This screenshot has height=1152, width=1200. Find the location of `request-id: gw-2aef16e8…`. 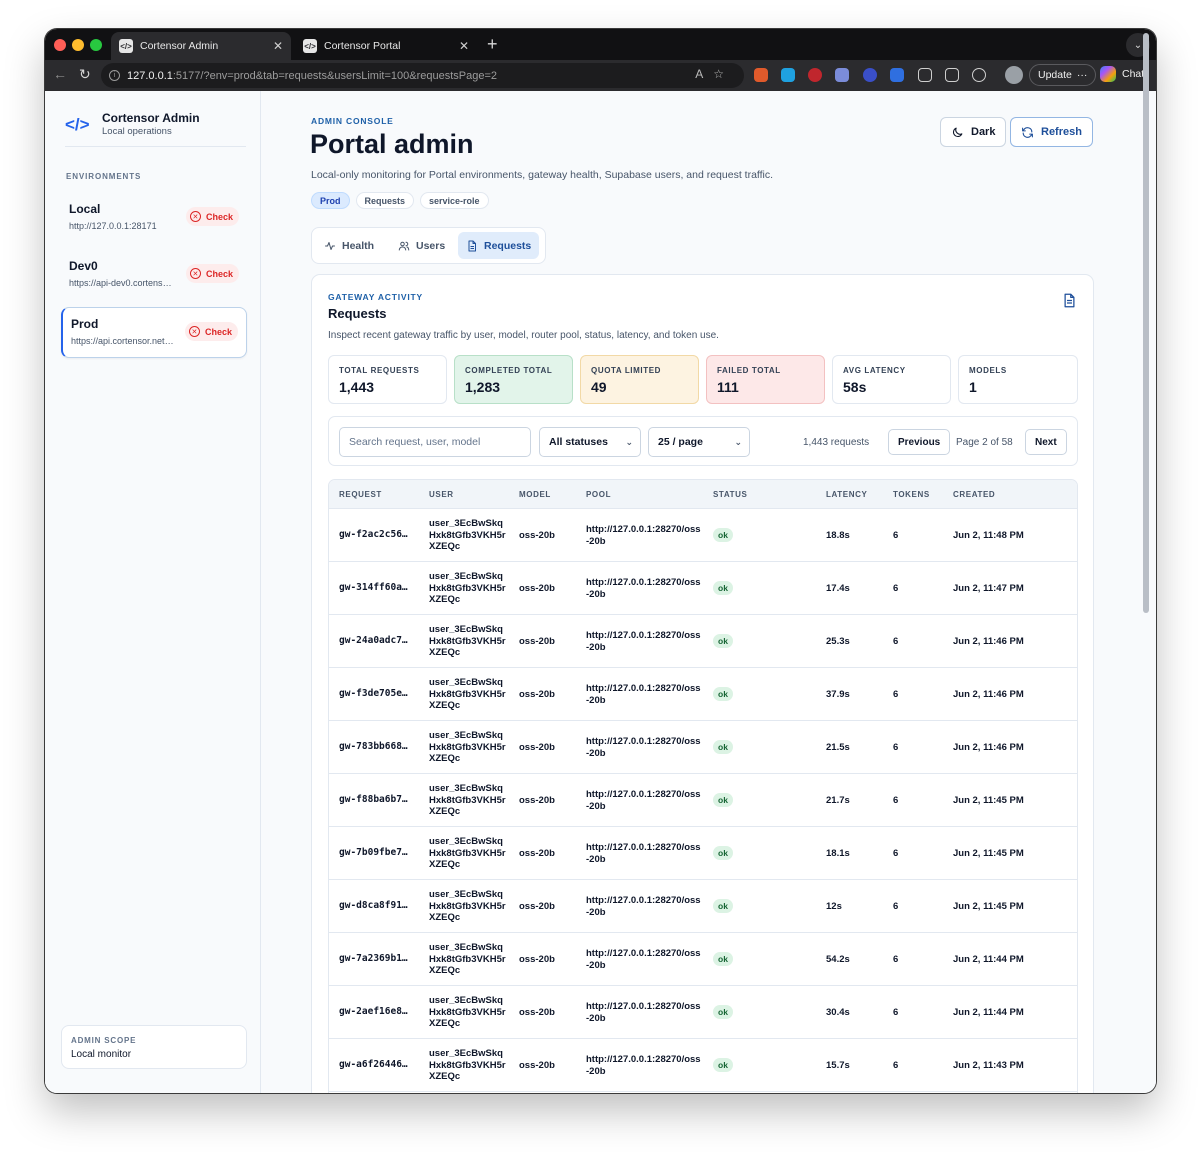

request-id: gw-2aef16e8… is located at coordinates (373, 1011).